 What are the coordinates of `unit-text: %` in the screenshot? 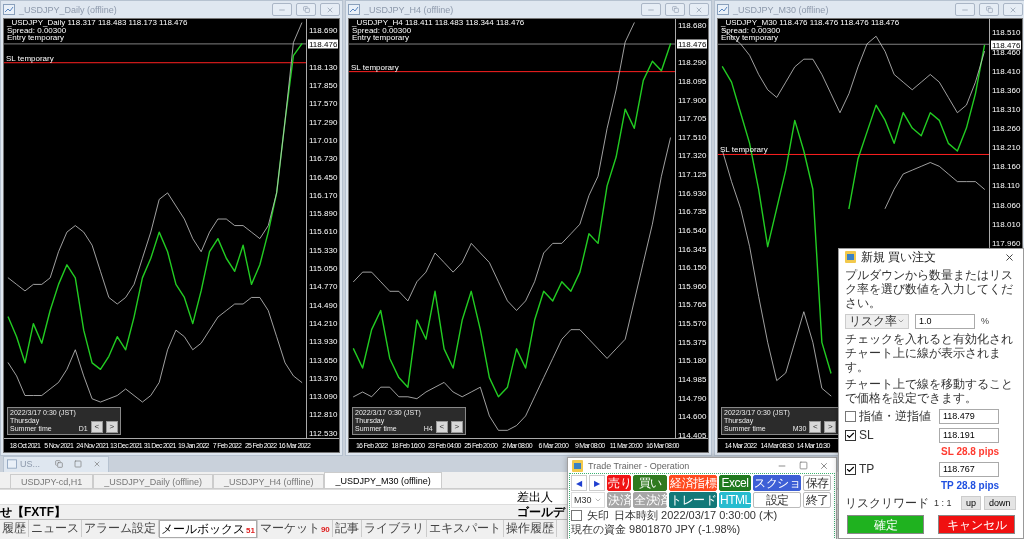 It's located at (985, 321).